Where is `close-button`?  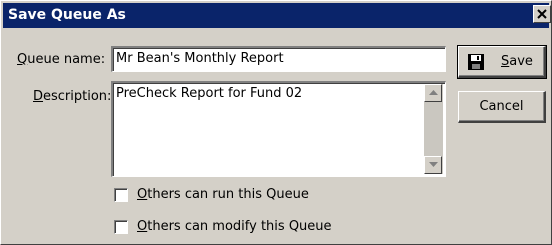 close-button is located at coordinates (542, 14).